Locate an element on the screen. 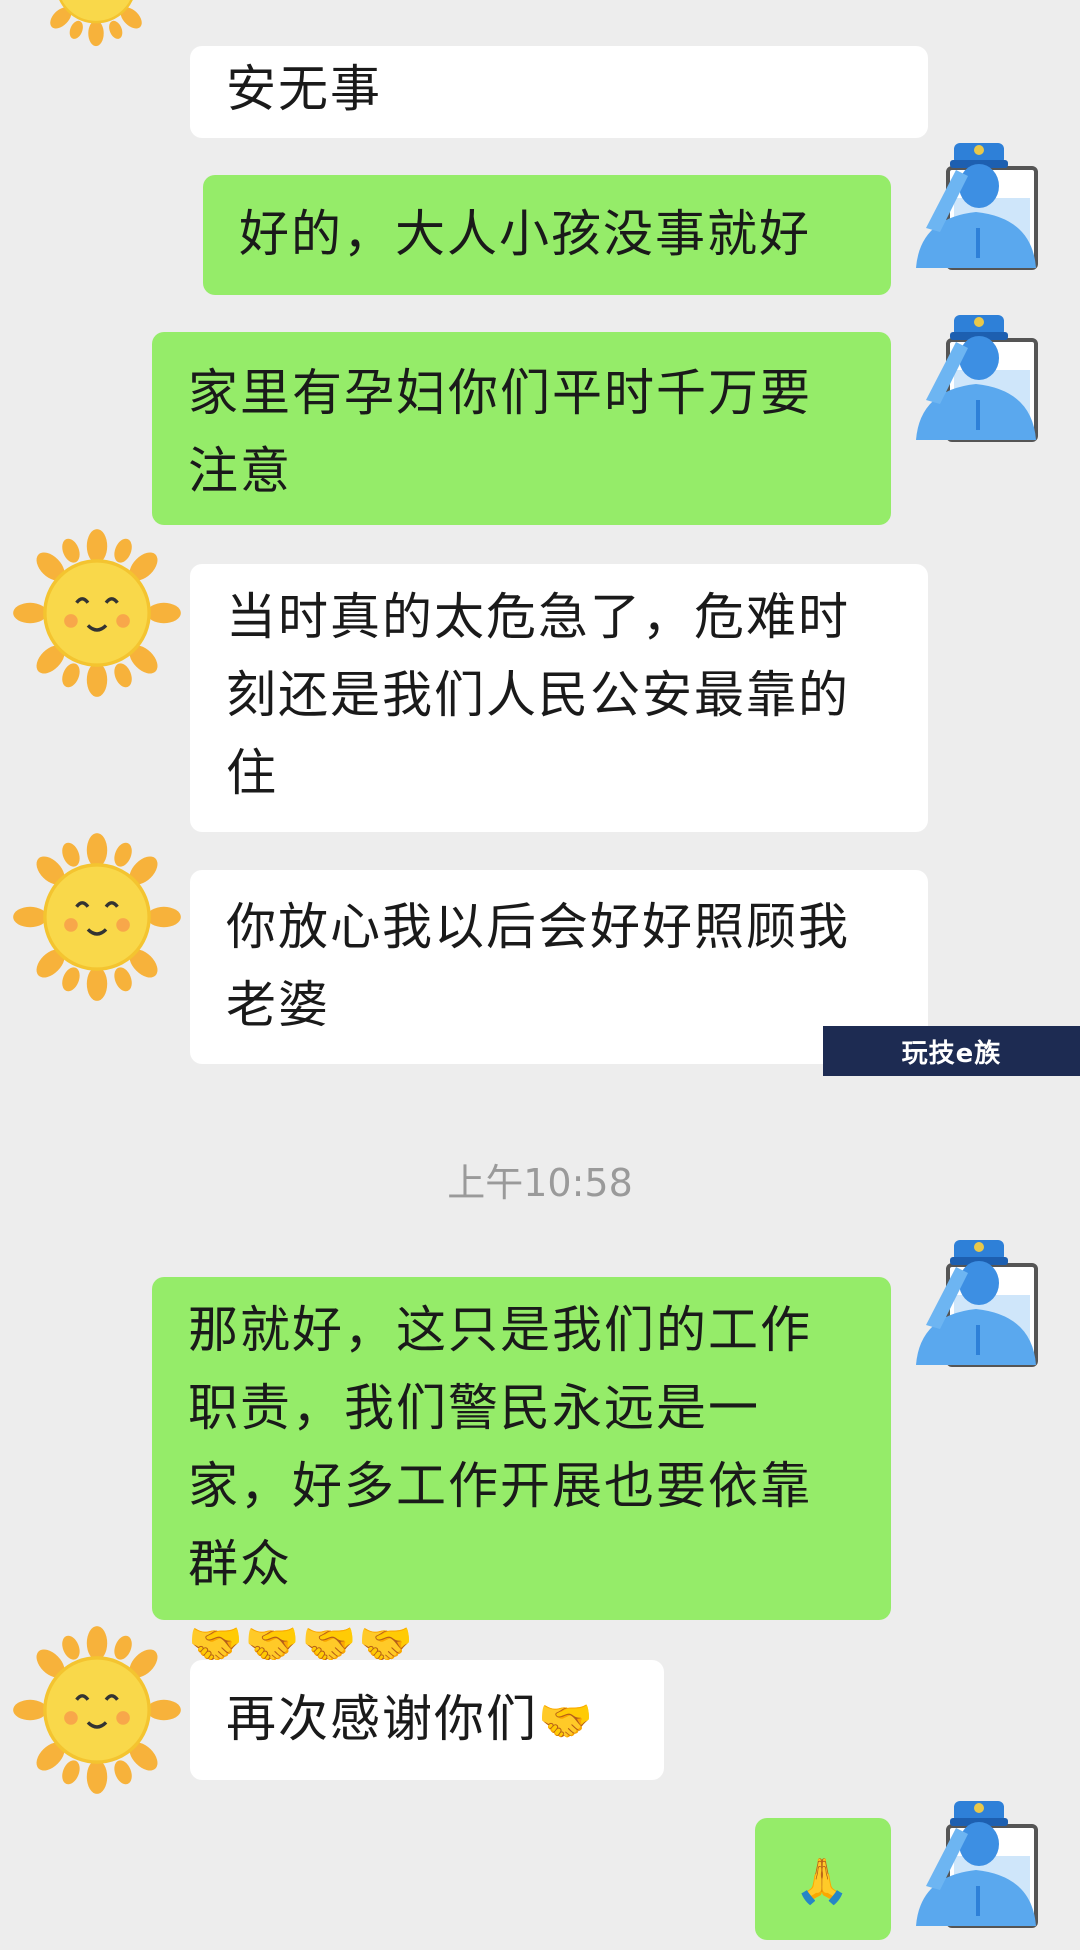  handshake-emoji: 🤝 is located at coordinates (566, 1721).